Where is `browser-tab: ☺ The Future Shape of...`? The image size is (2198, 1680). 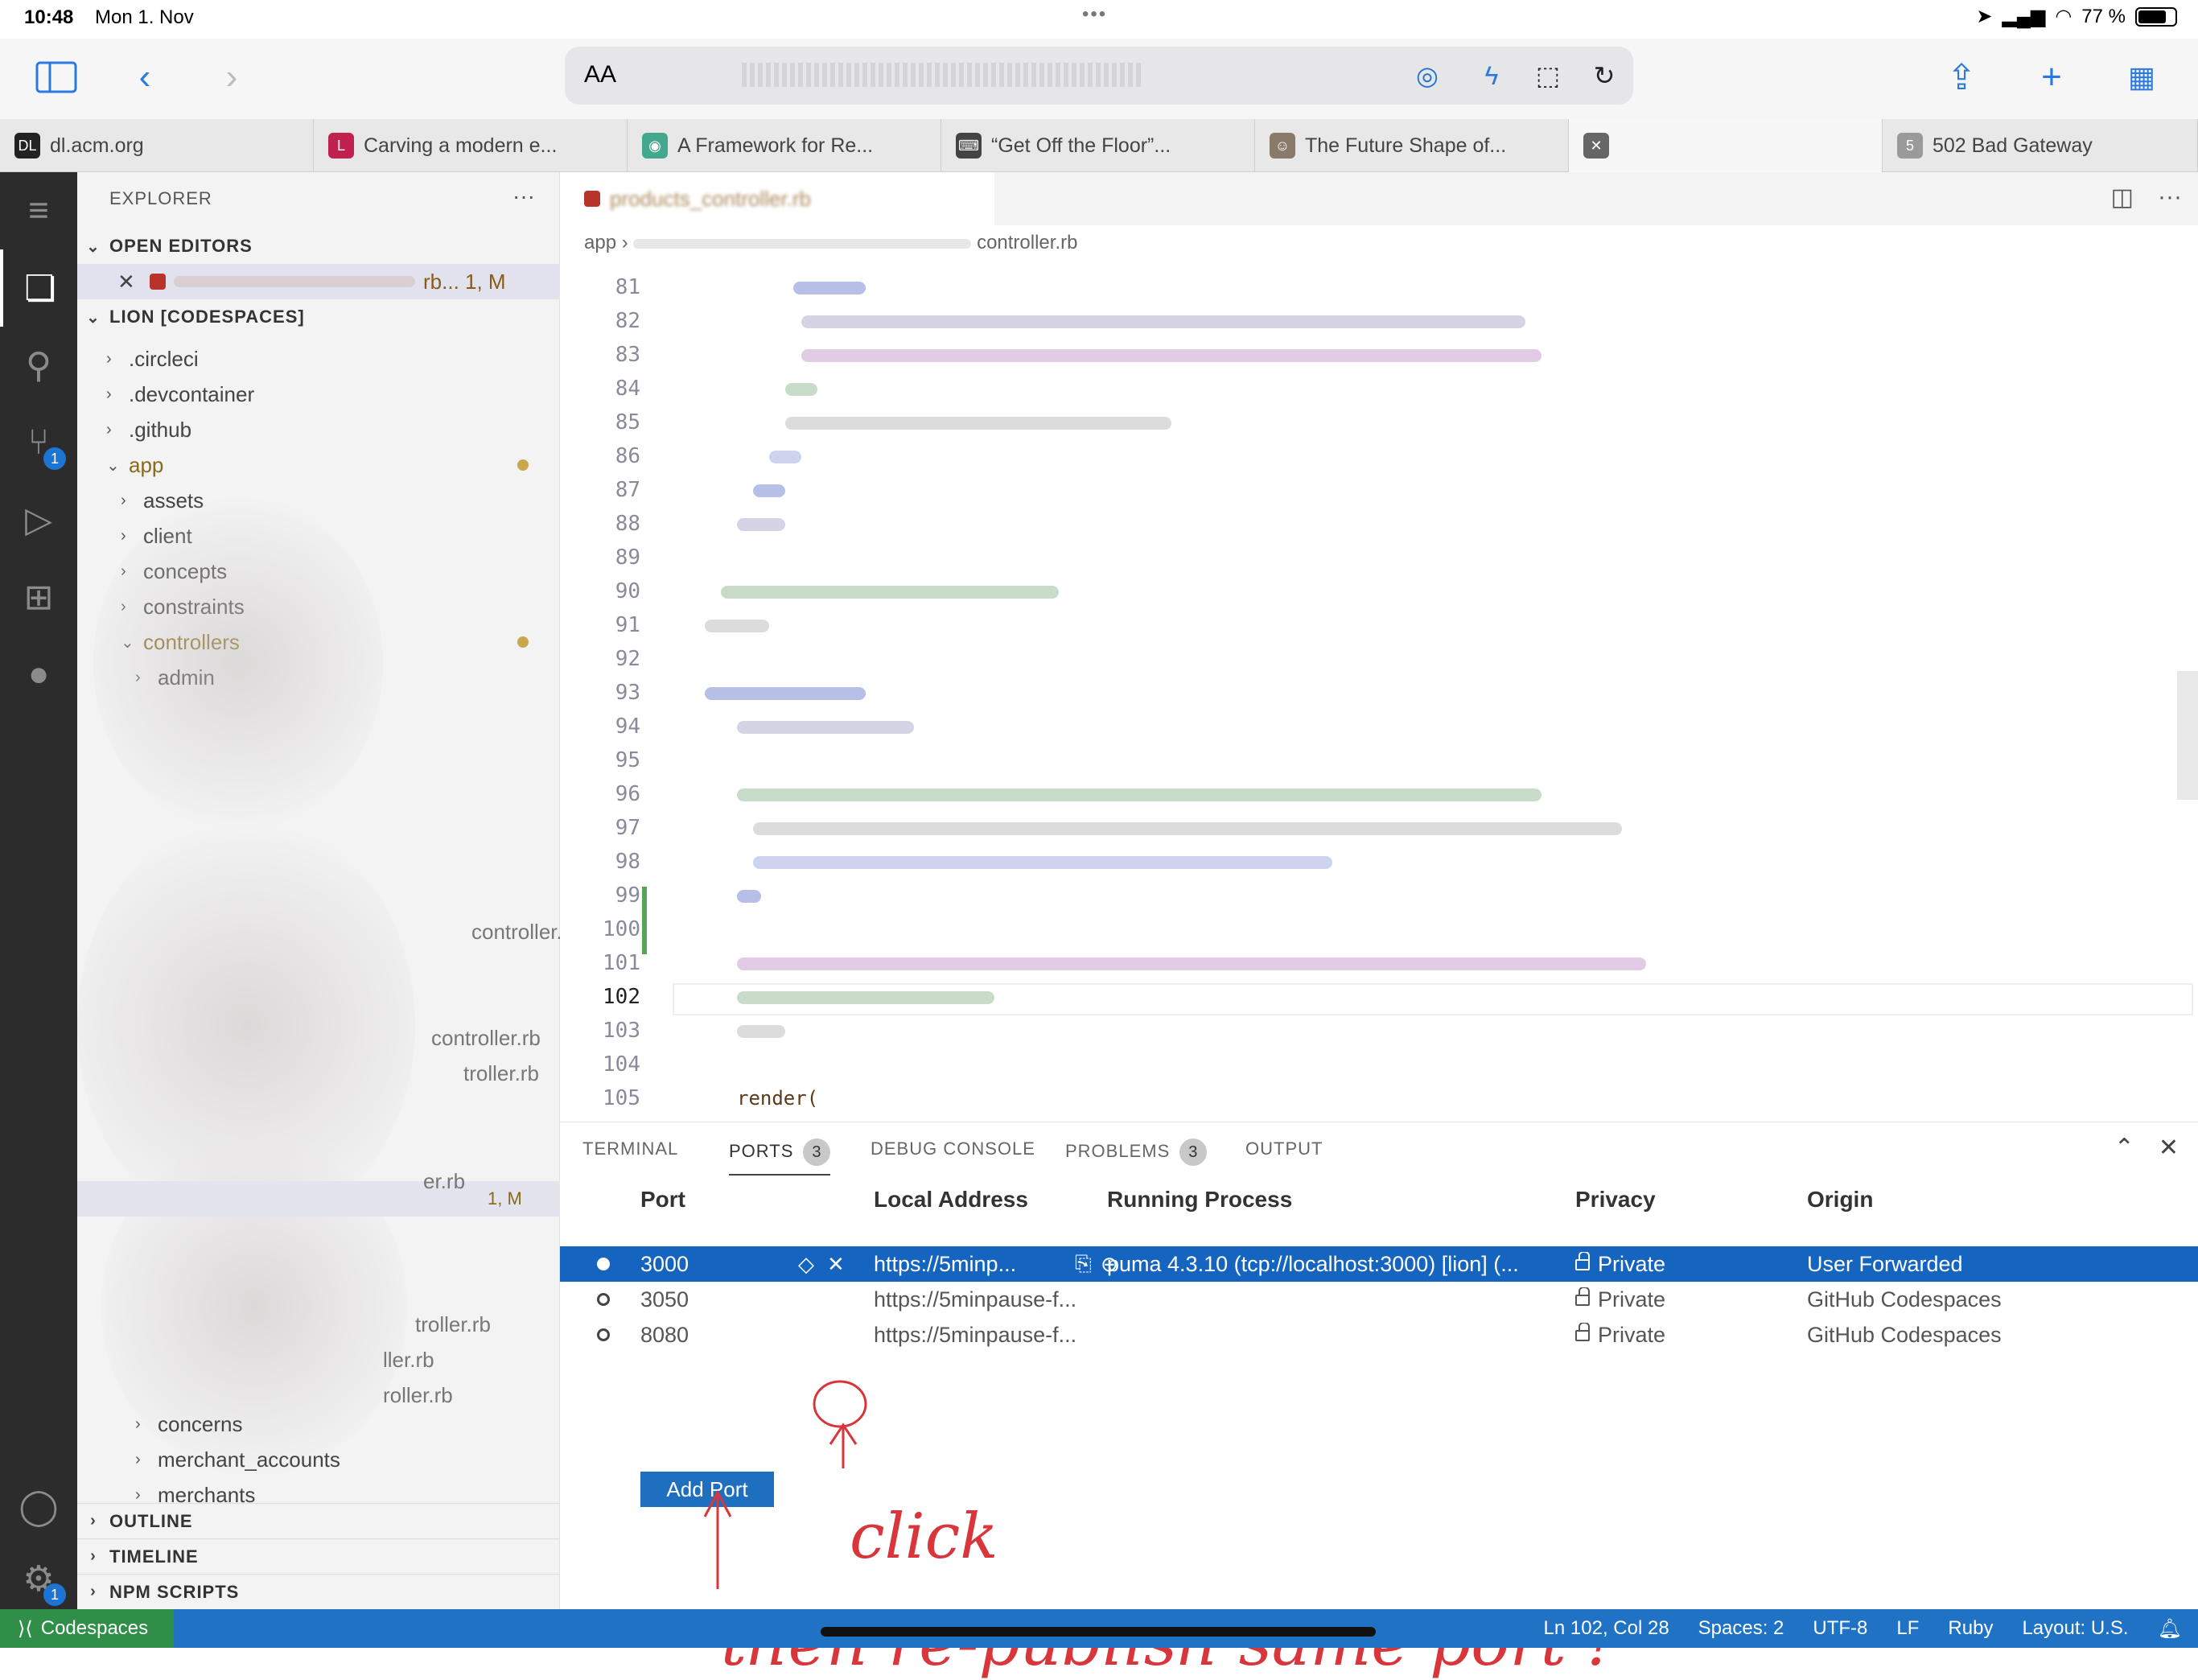
browser-tab: ☺ The Future Shape of... is located at coordinates (1412, 145).